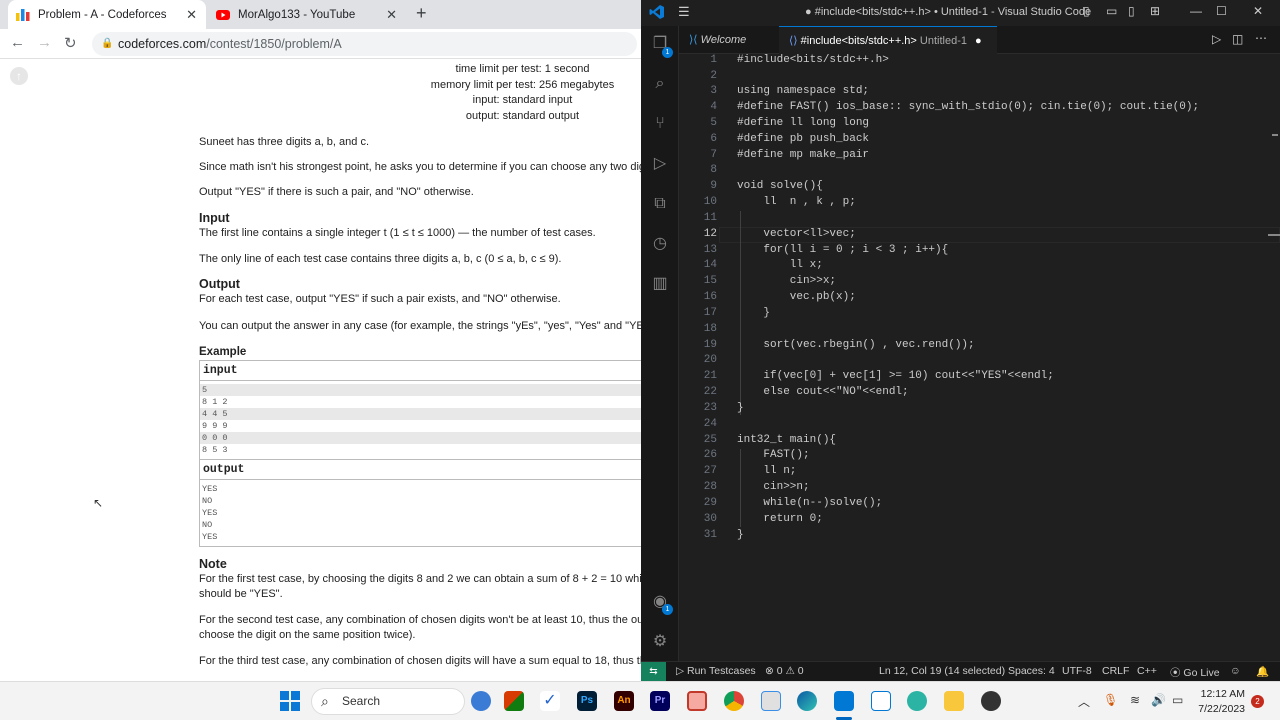  Describe the element at coordinates (793, 41) in the screenshot. I see `cpp-file-icon: ⟨⟩` at that location.